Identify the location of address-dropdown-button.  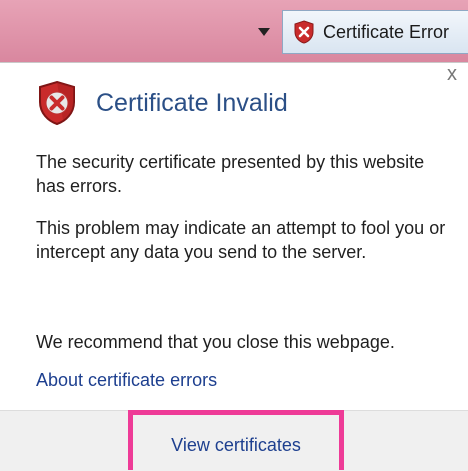
(264, 32).